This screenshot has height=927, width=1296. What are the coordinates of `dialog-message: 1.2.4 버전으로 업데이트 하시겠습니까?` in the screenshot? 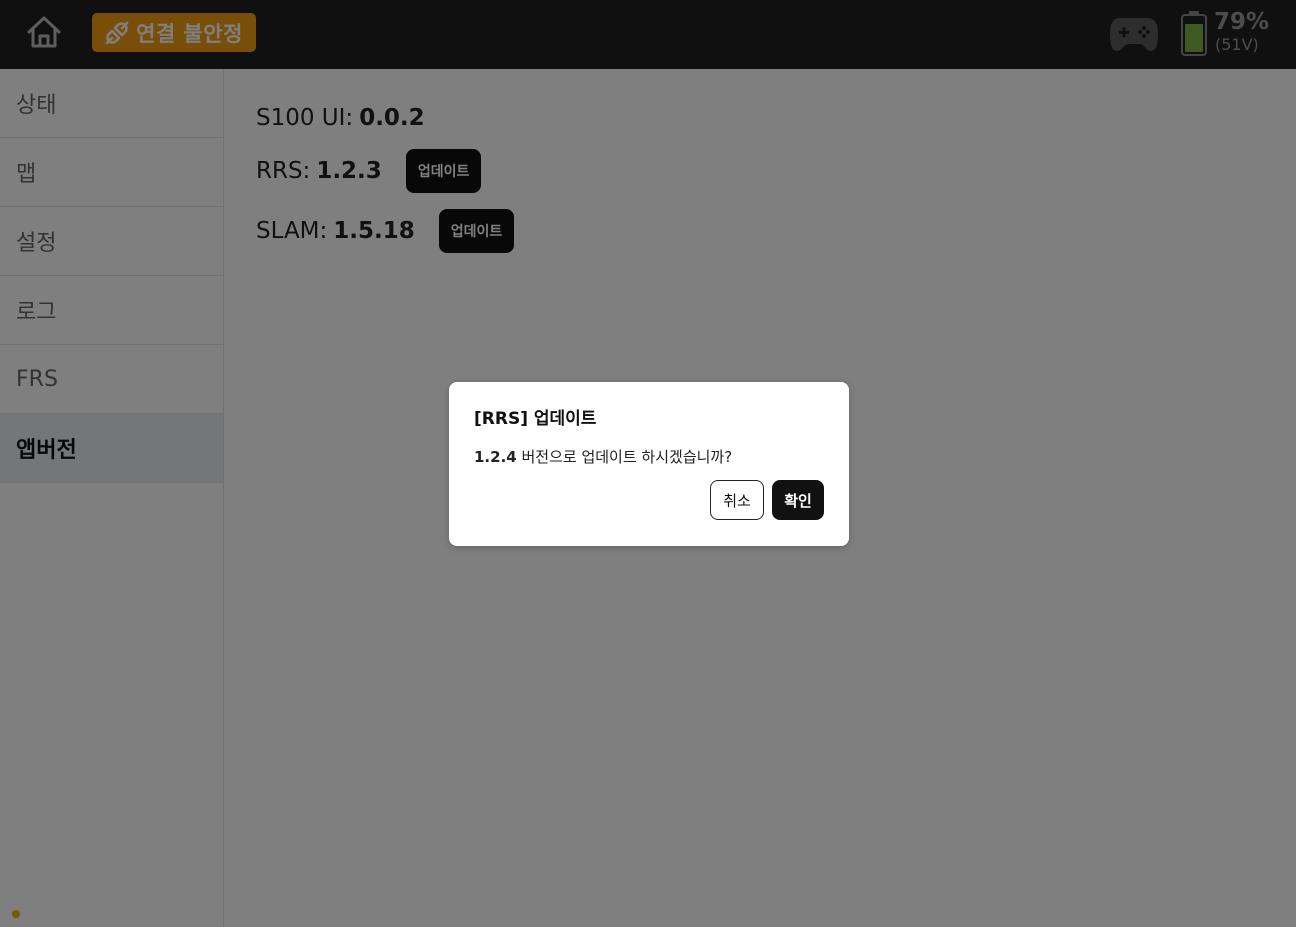 It's located at (649, 456).